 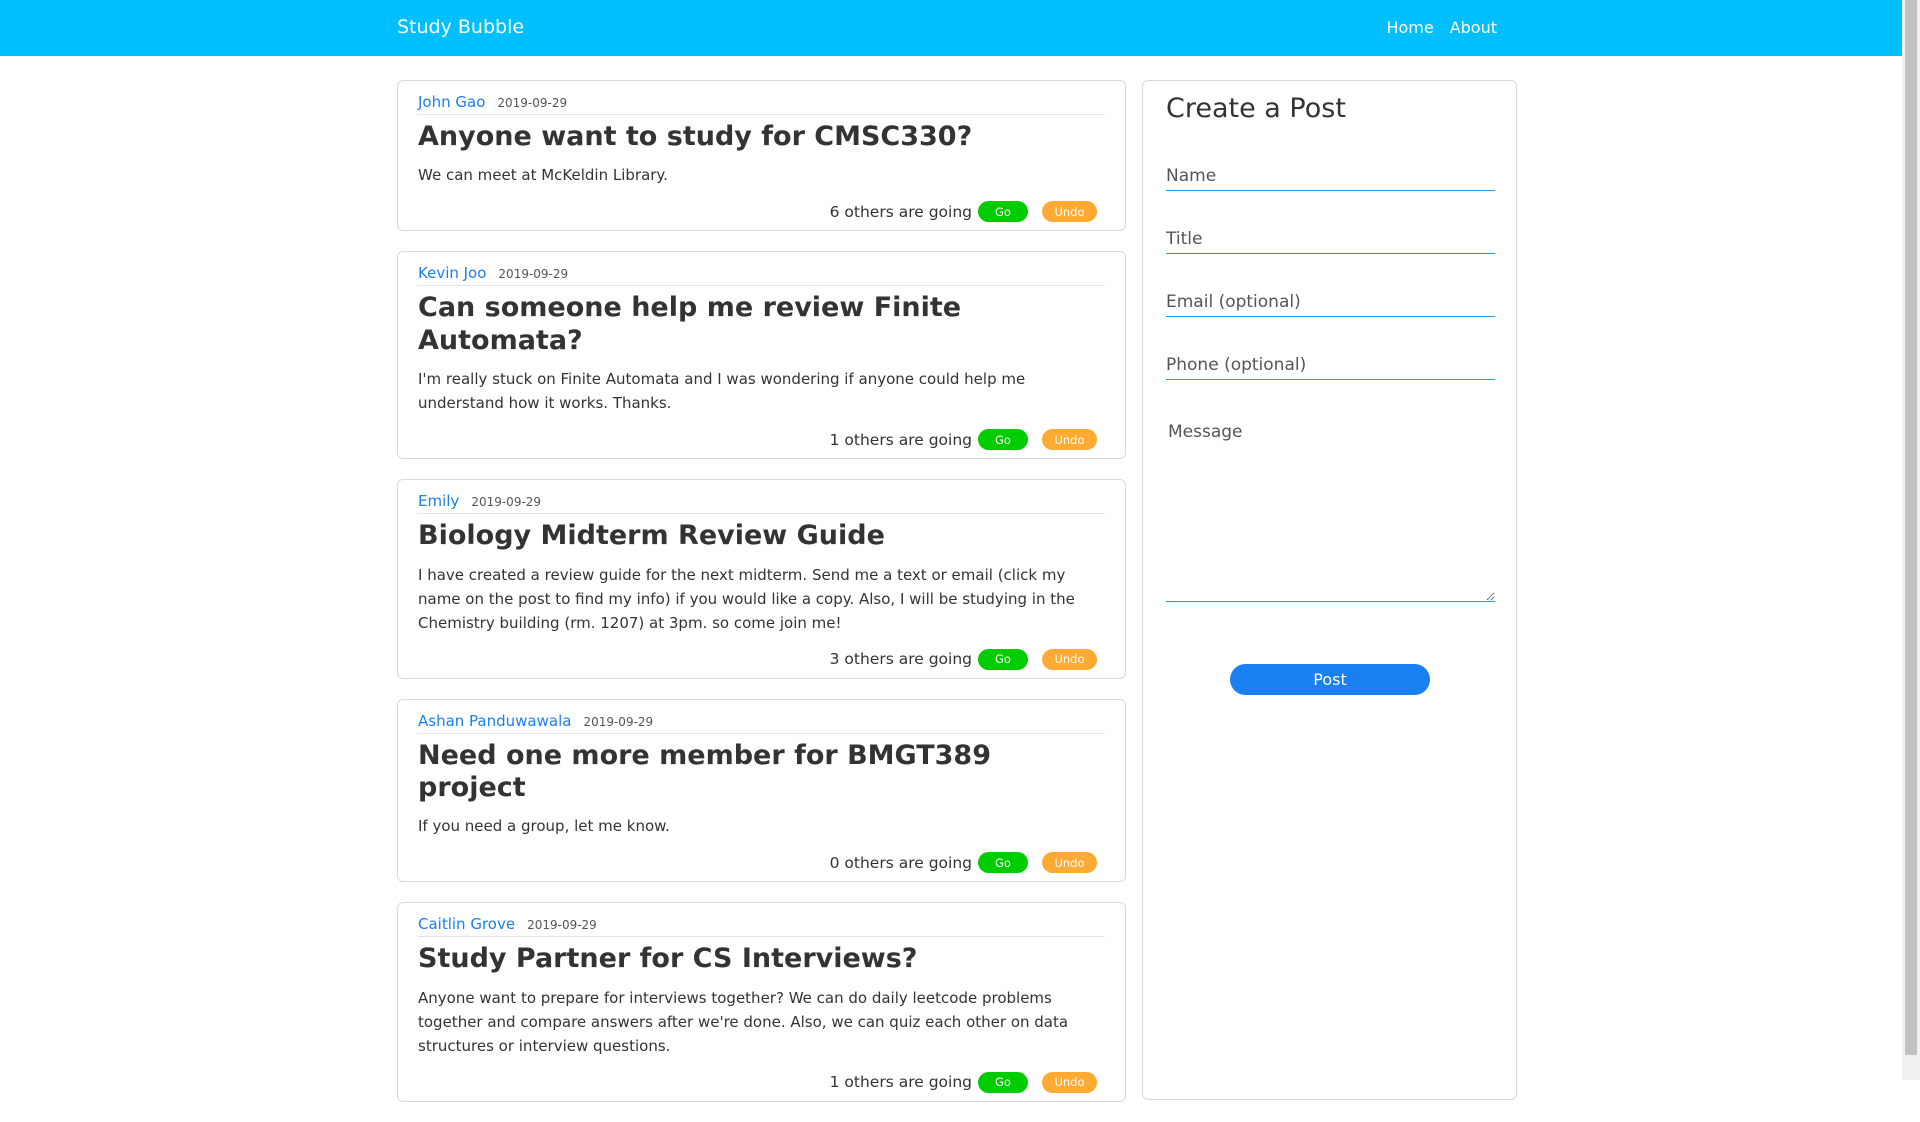 I want to click on nav-home-link: Home, so click(x=1409, y=27).